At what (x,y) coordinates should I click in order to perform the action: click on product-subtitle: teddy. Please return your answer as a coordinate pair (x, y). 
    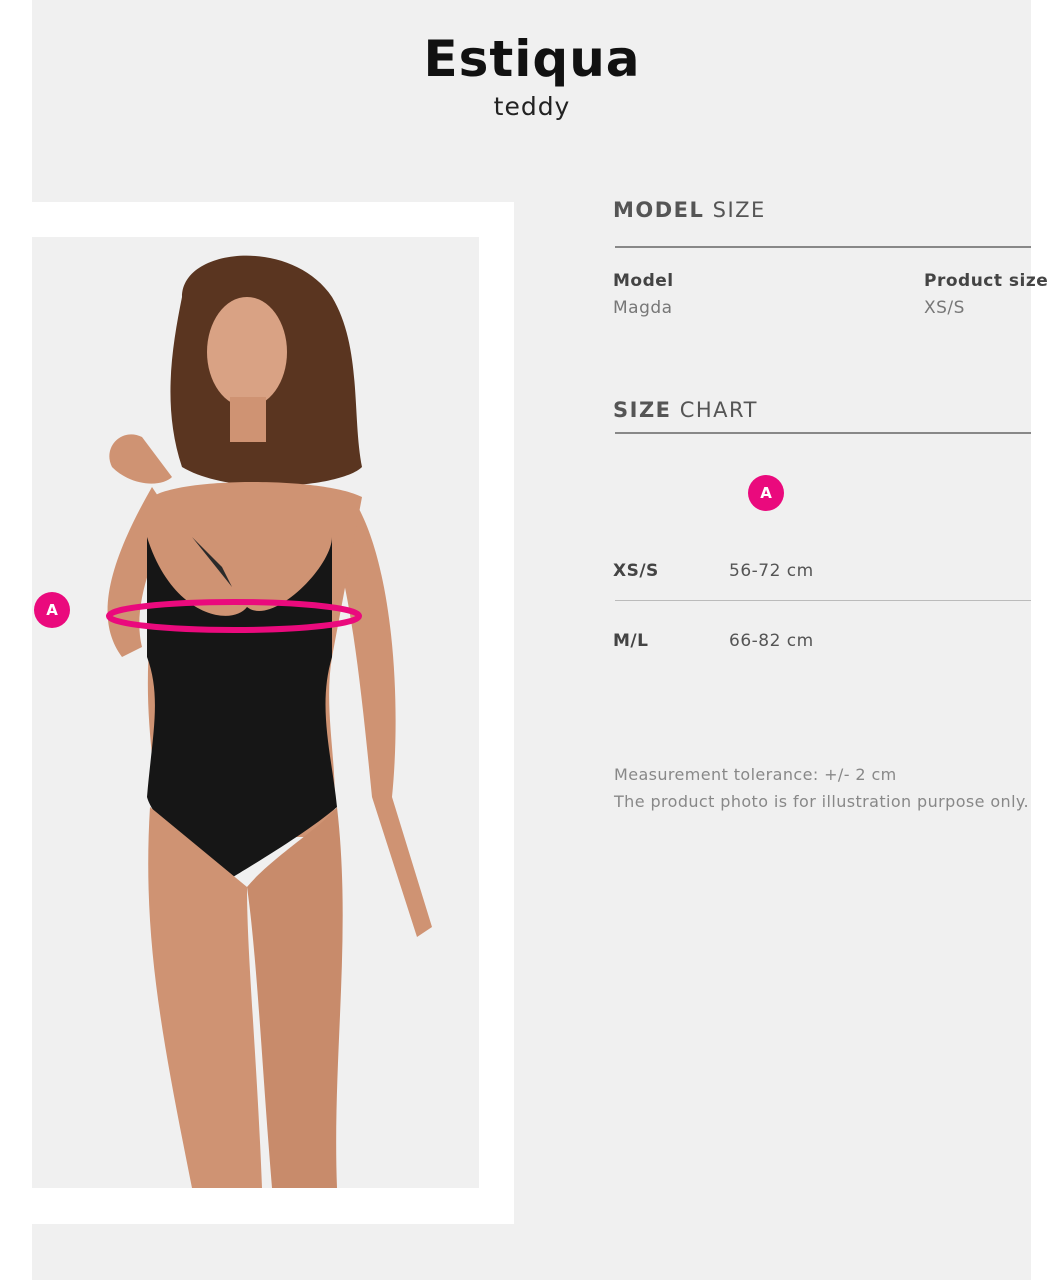
    Looking at the image, I should click on (532, 106).